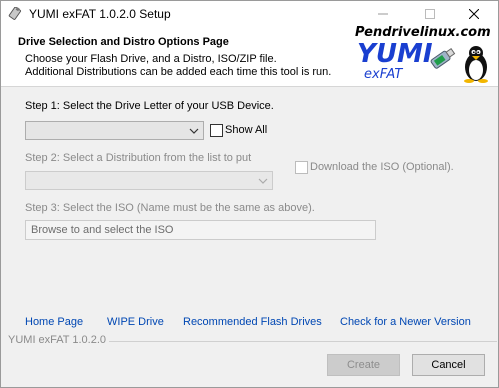  I want to click on yumi-logo: Pendrivelinux.com YUMI exFAT, so click(423, 56).